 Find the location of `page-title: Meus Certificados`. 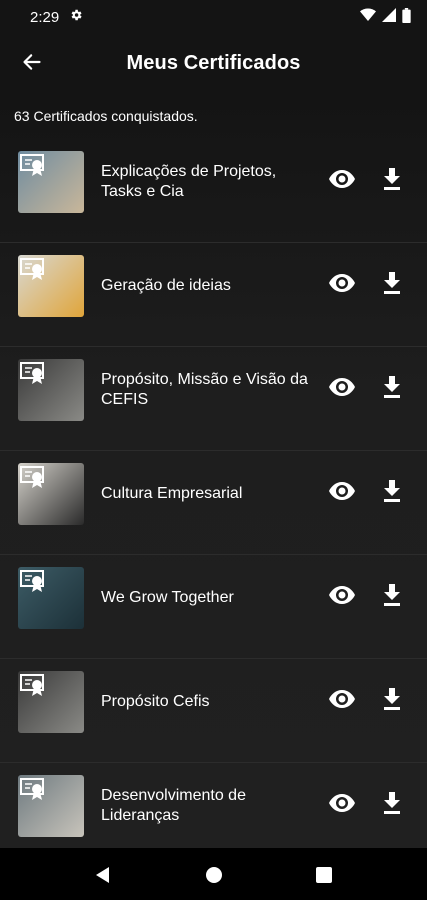

page-title: Meus Certificados is located at coordinates (213, 63).